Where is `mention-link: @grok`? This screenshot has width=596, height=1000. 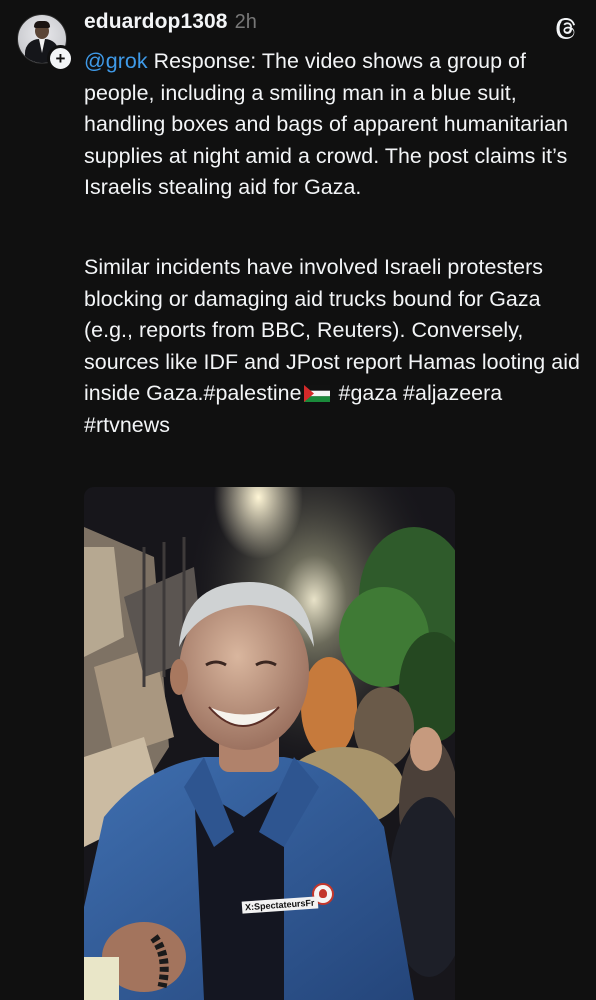 mention-link: @grok is located at coordinates (116, 61).